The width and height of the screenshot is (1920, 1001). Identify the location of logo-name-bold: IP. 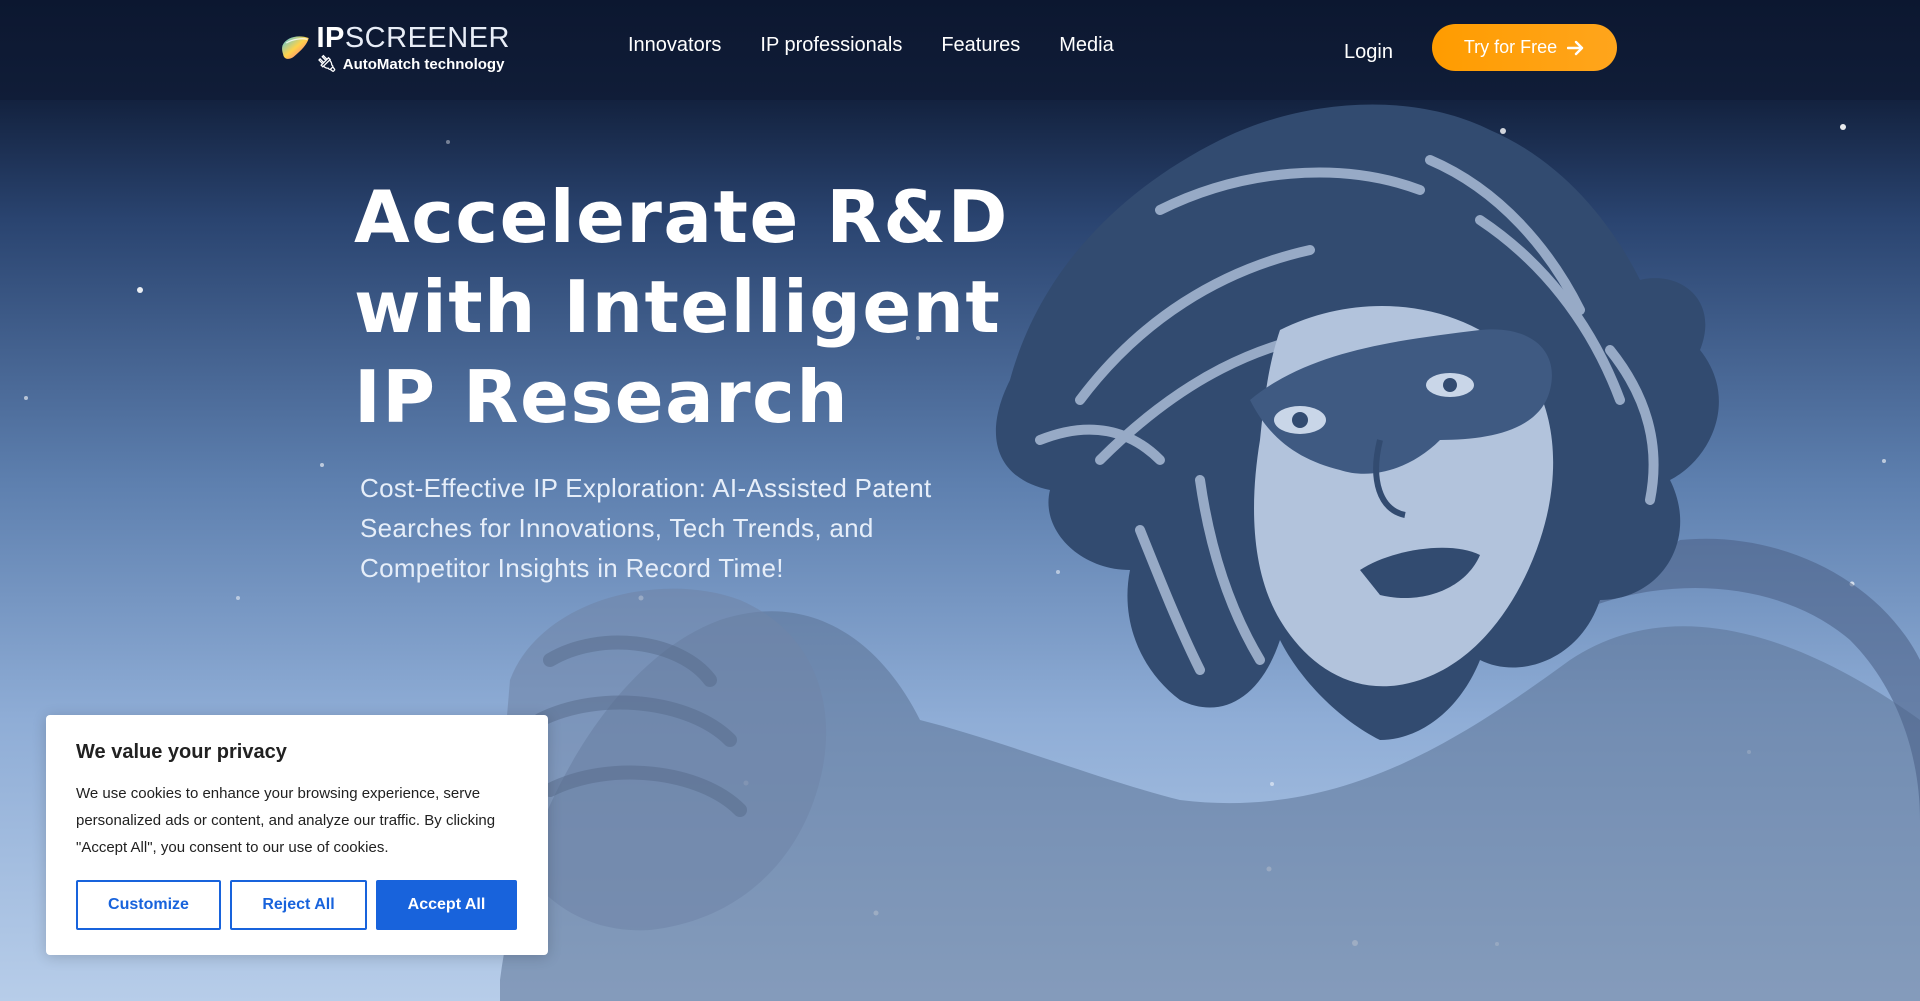
(330, 37).